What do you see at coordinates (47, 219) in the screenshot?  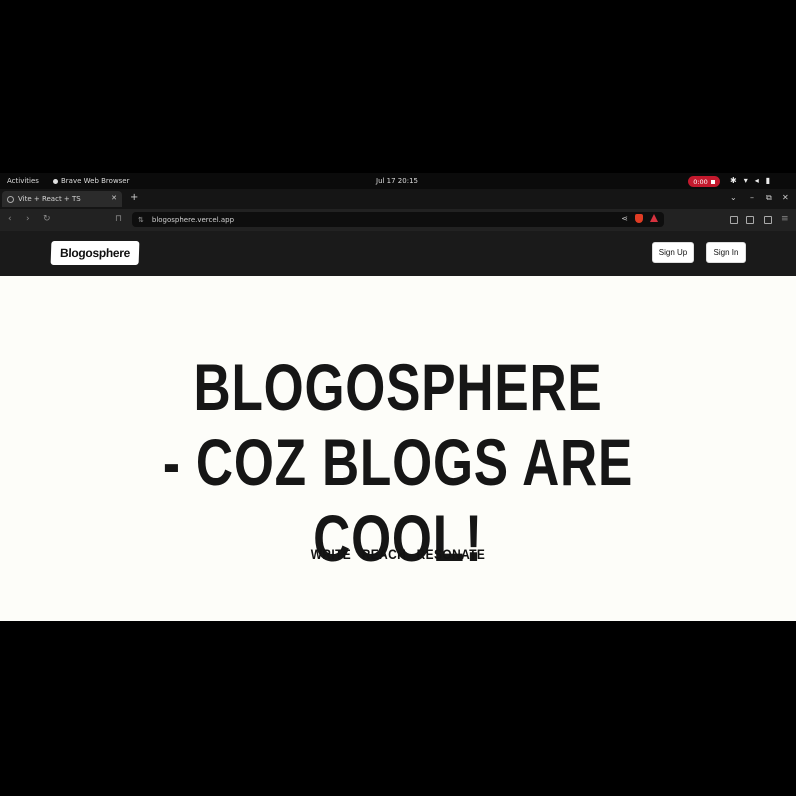 I see `reload-icon: ↻` at bounding box center [47, 219].